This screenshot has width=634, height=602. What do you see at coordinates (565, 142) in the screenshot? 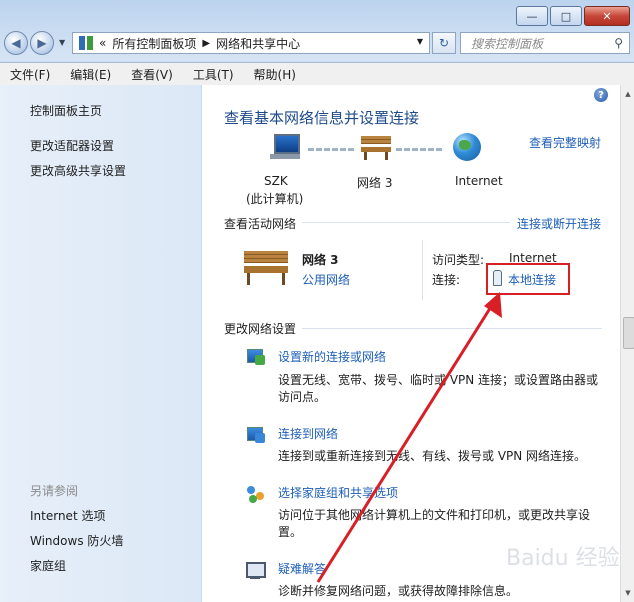
I see `view-full-map-link: 查看完整映射` at bounding box center [565, 142].